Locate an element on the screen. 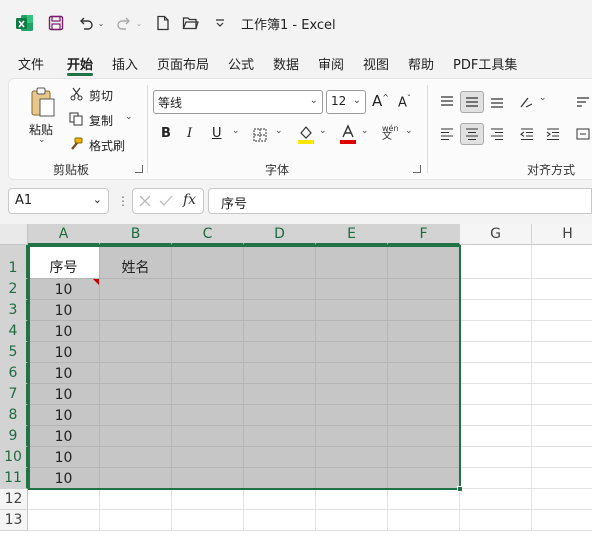 Image resolution: width=592 pixels, height=547 pixels. row-header-9: 9 is located at coordinates (14, 436).